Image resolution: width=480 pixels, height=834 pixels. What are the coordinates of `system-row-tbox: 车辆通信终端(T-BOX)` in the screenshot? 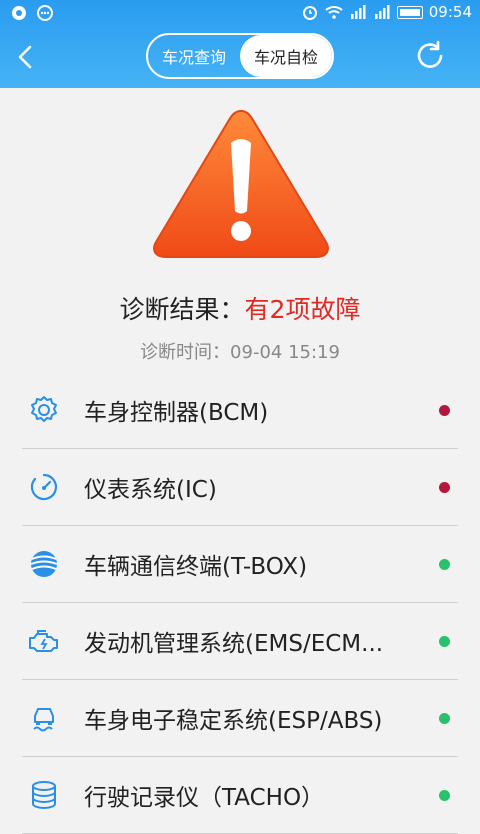 It's located at (240, 564).